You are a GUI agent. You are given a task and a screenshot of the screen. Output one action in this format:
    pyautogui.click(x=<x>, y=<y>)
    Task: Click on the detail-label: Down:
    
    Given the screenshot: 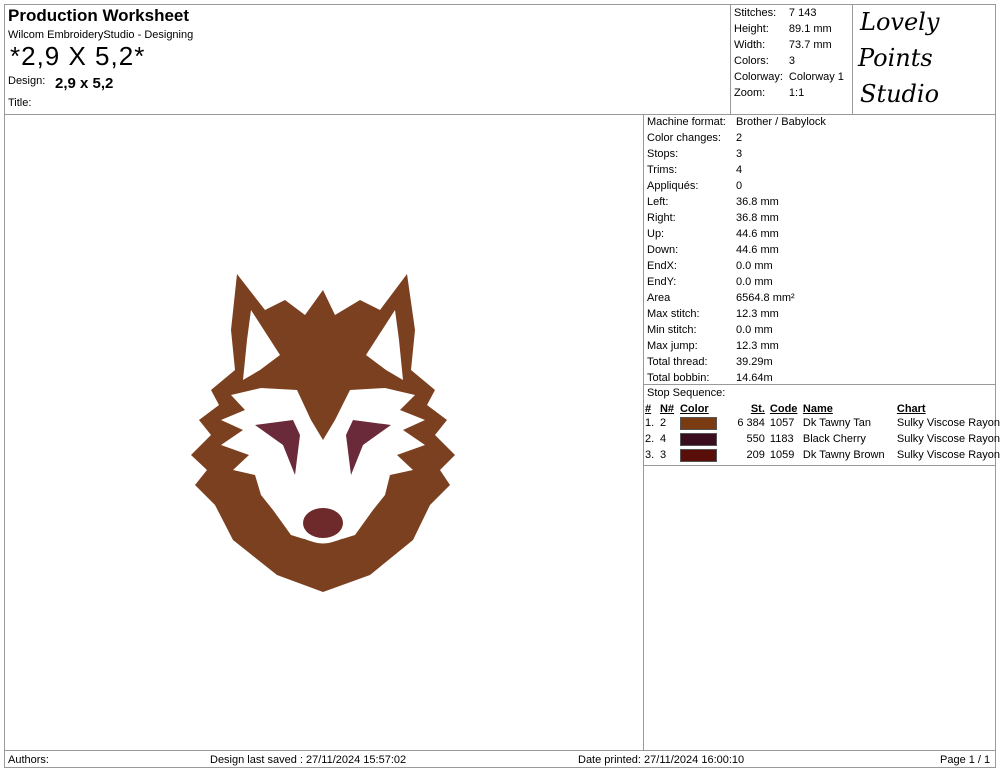 What is the action you would take?
    pyautogui.click(x=663, y=250)
    